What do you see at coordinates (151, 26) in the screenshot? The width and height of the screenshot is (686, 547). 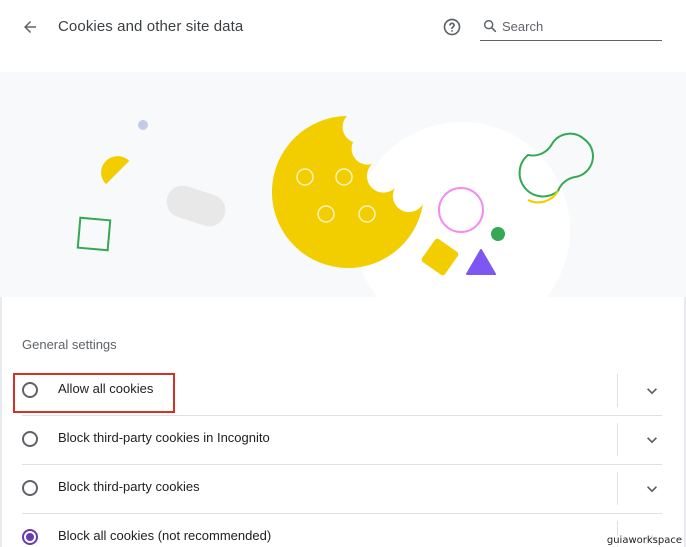 I see `page-title: Cookies and other site data` at bounding box center [151, 26].